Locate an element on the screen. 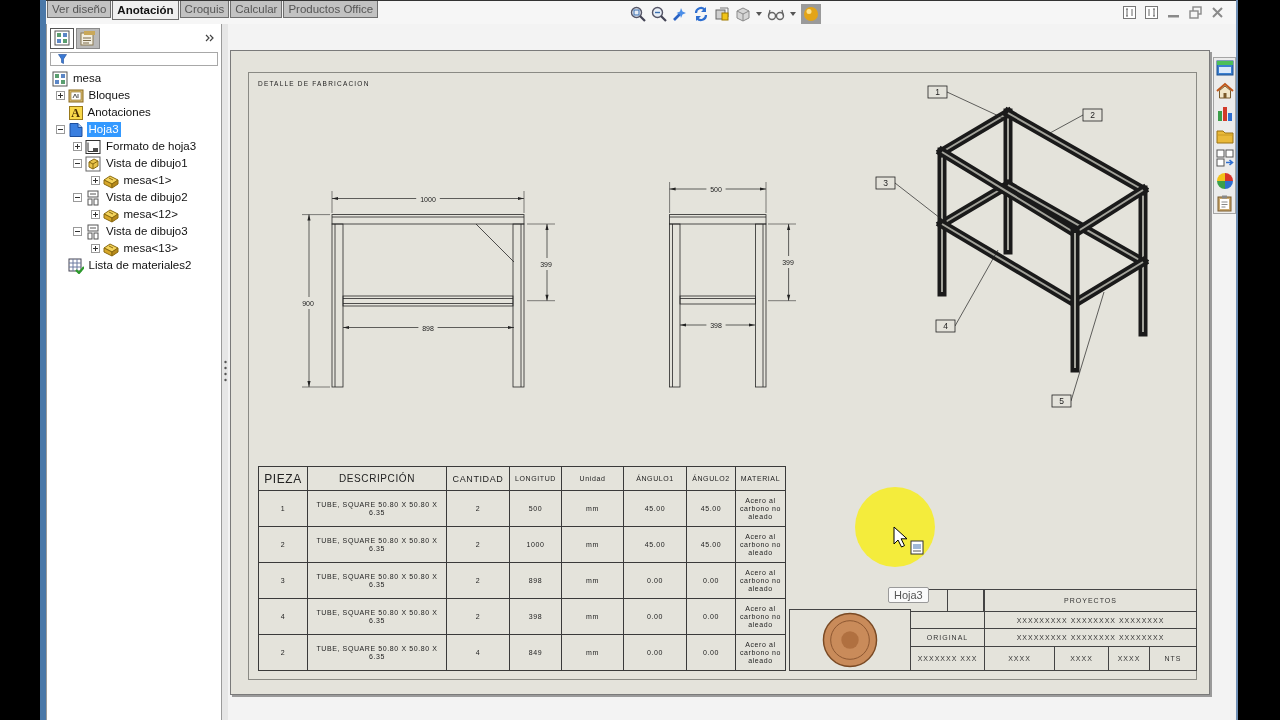 The image size is (1280, 720). column-header: CANTIDAD is located at coordinates (478, 478).